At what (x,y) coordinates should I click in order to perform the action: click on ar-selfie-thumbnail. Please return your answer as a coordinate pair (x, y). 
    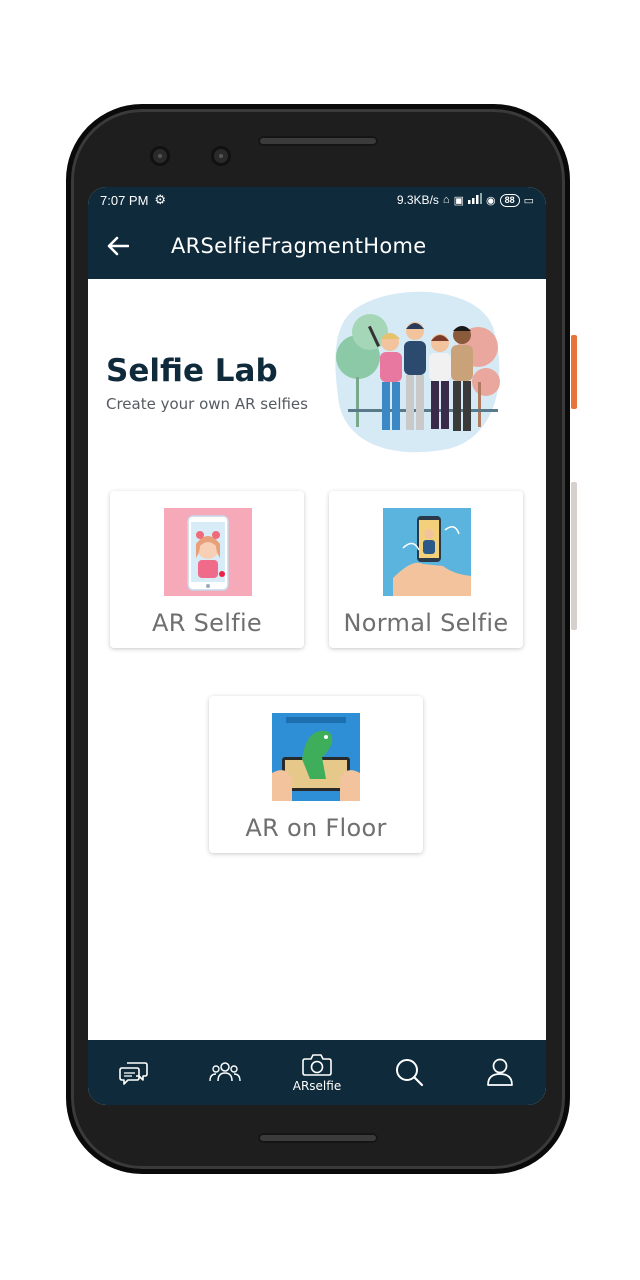
    Looking at the image, I should click on (208, 552).